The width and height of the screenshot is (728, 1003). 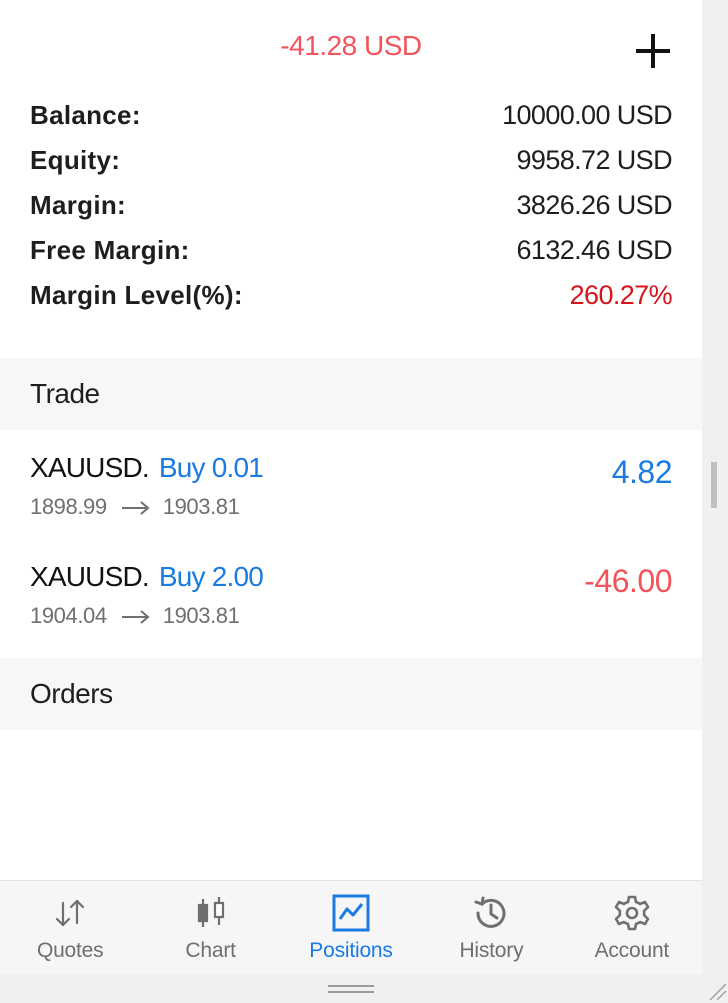 What do you see at coordinates (351, 950) in the screenshot?
I see `nav-label-positions: Positions` at bounding box center [351, 950].